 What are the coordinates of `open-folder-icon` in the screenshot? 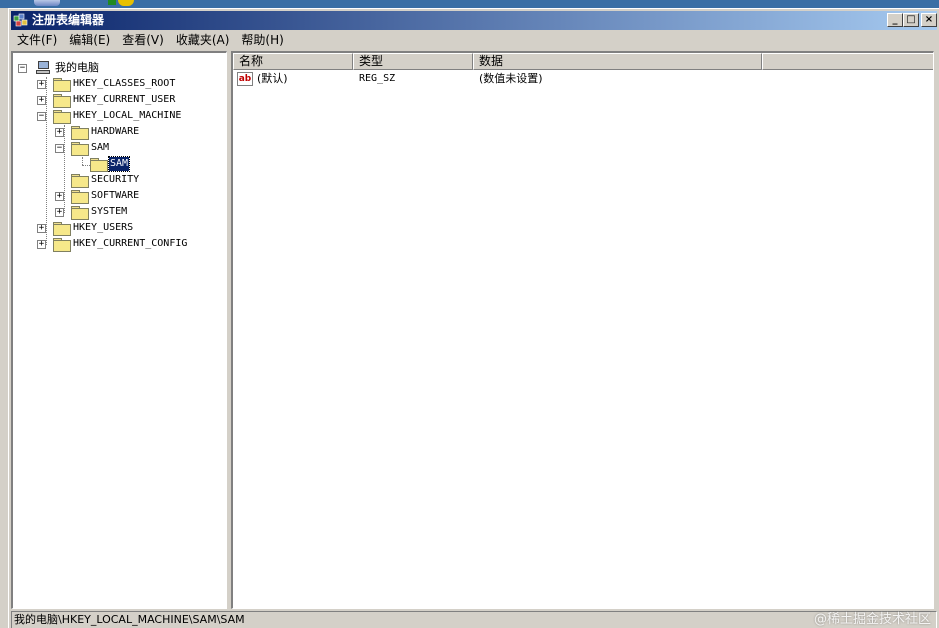 It's located at (99, 165).